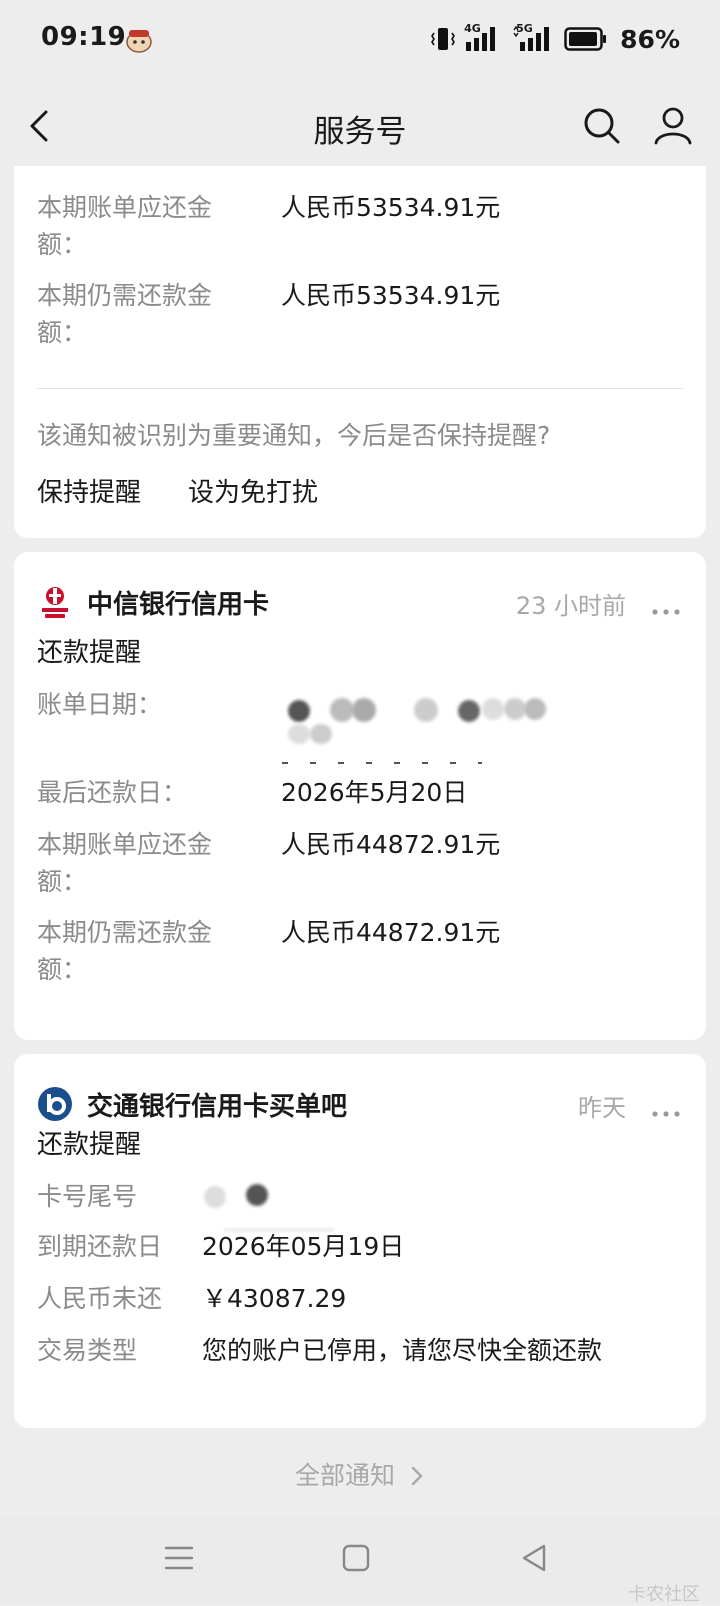 Image resolution: width=720 pixels, height=1606 pixels. I want to click on battery-icon, so click(585, 39).